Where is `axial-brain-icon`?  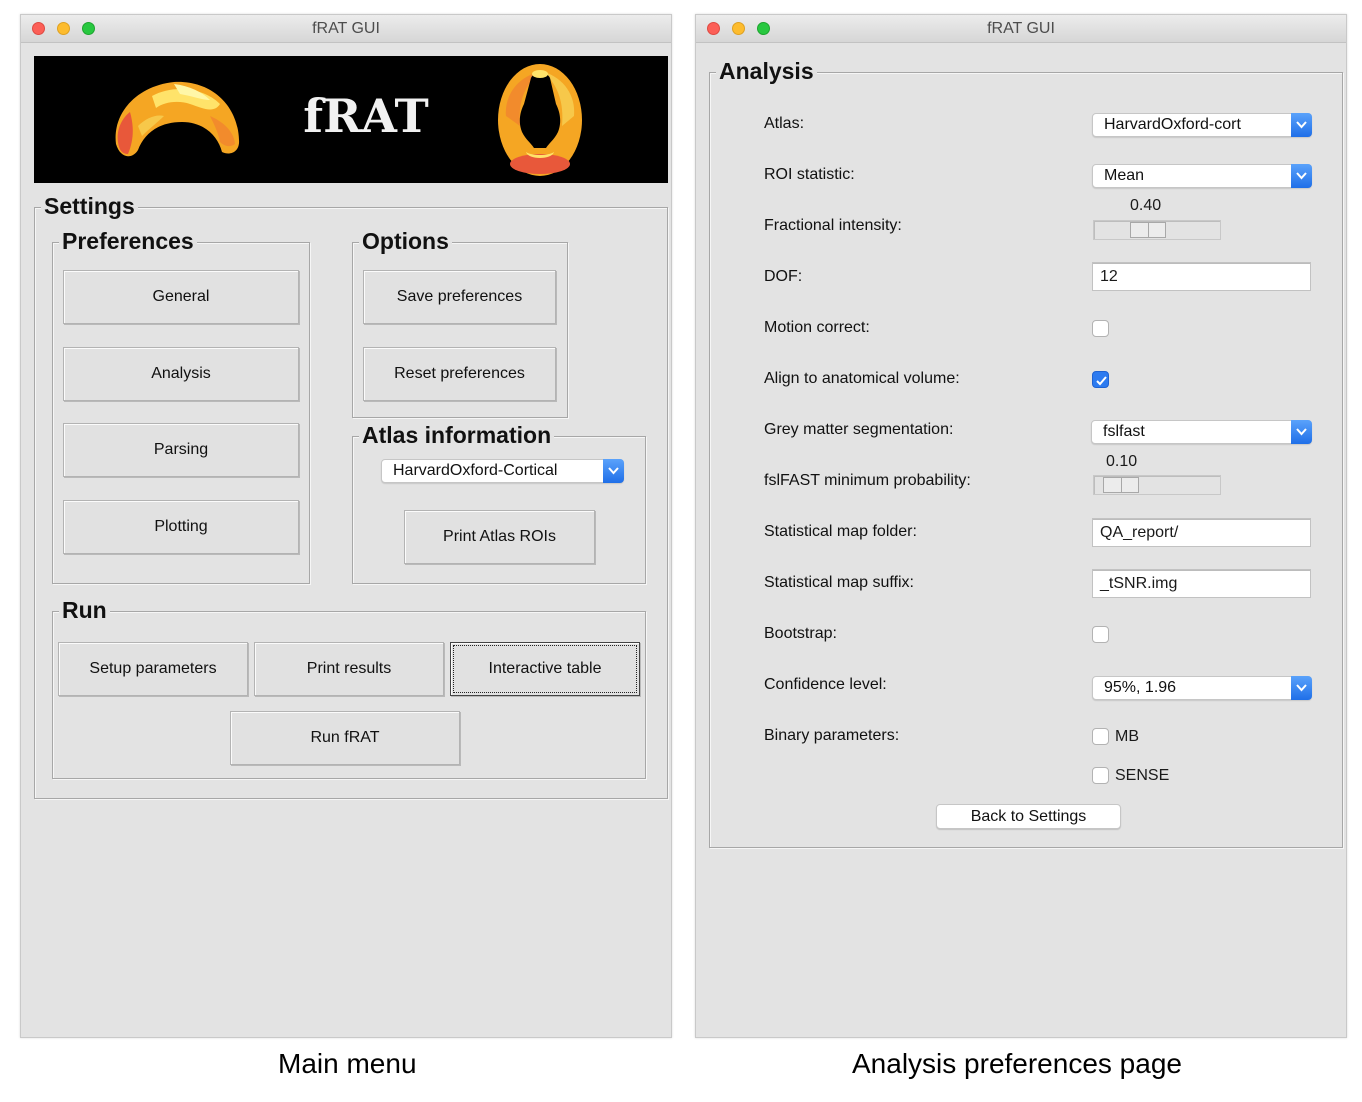 axial-brain-icon is located at coordinates (540, 120).